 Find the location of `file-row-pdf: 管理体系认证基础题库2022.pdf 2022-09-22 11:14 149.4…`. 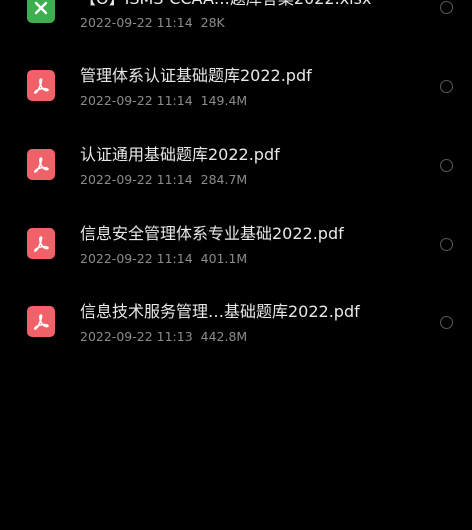

file-row-pdf: 管理体系认证基础题库2022.pdf 2022-09-22 11:14 149.4… is located at coordinates (236, 95).